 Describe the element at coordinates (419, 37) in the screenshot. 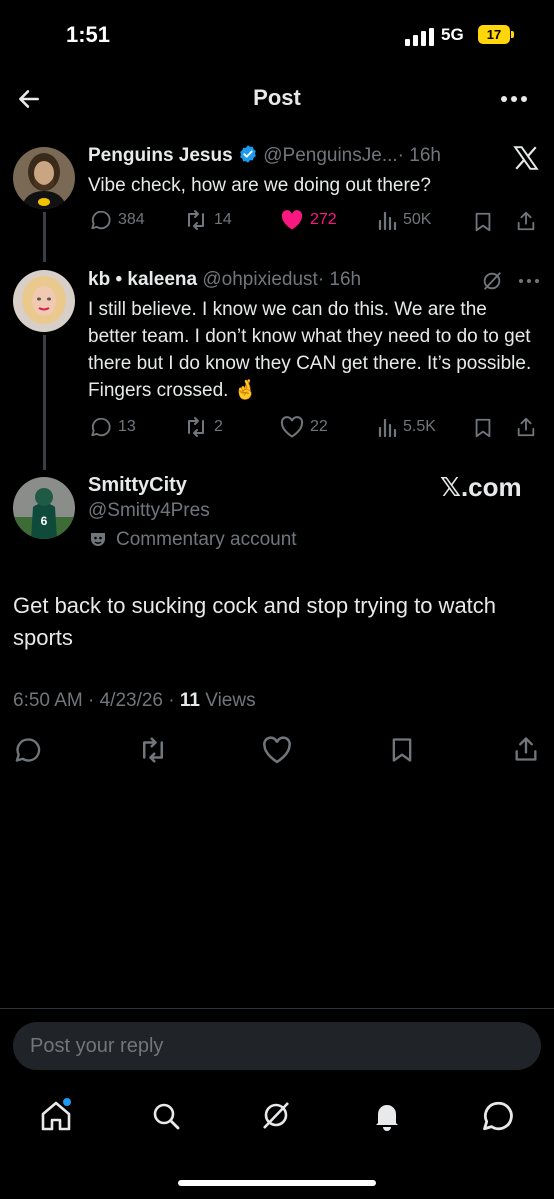

I see `cellular-signal-icon` at that location.